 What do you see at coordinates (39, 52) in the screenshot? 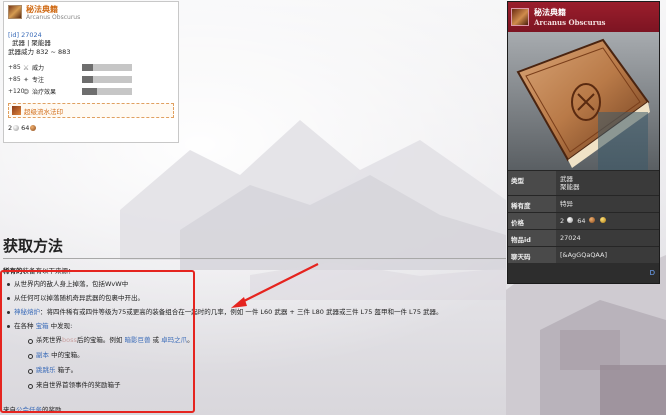
I see `tooltip-weapon-strength: 武器威力 832 ~ 883` at bounding box center [39, 52].